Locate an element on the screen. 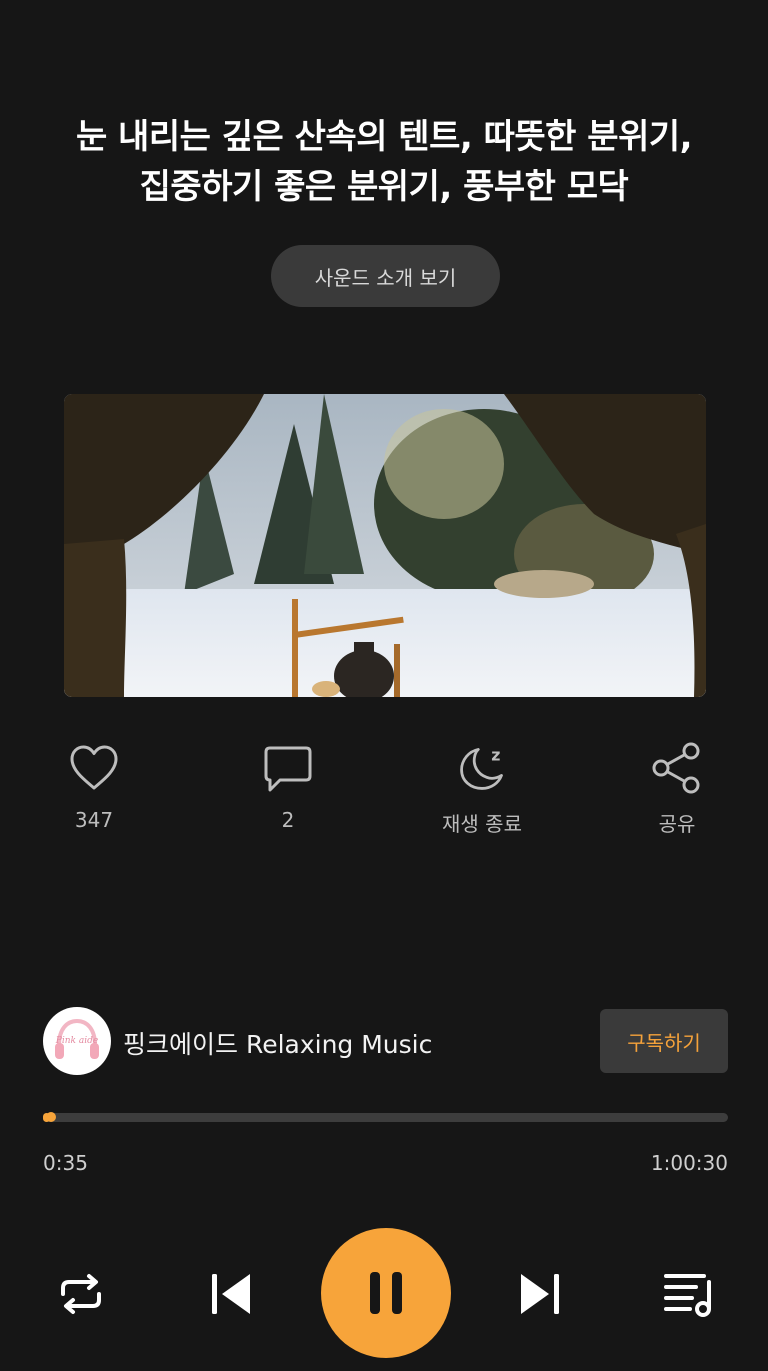  share-label: 공유 is located at coordinates (677, 824).